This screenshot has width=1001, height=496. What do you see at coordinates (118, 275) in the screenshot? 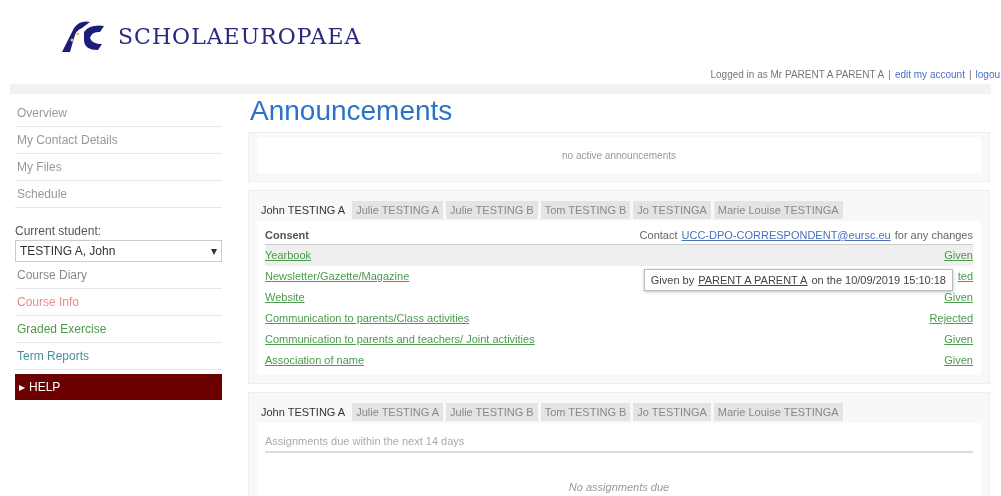
I see `sidebar-item: Course Diary` at bounding box center [118, 275].